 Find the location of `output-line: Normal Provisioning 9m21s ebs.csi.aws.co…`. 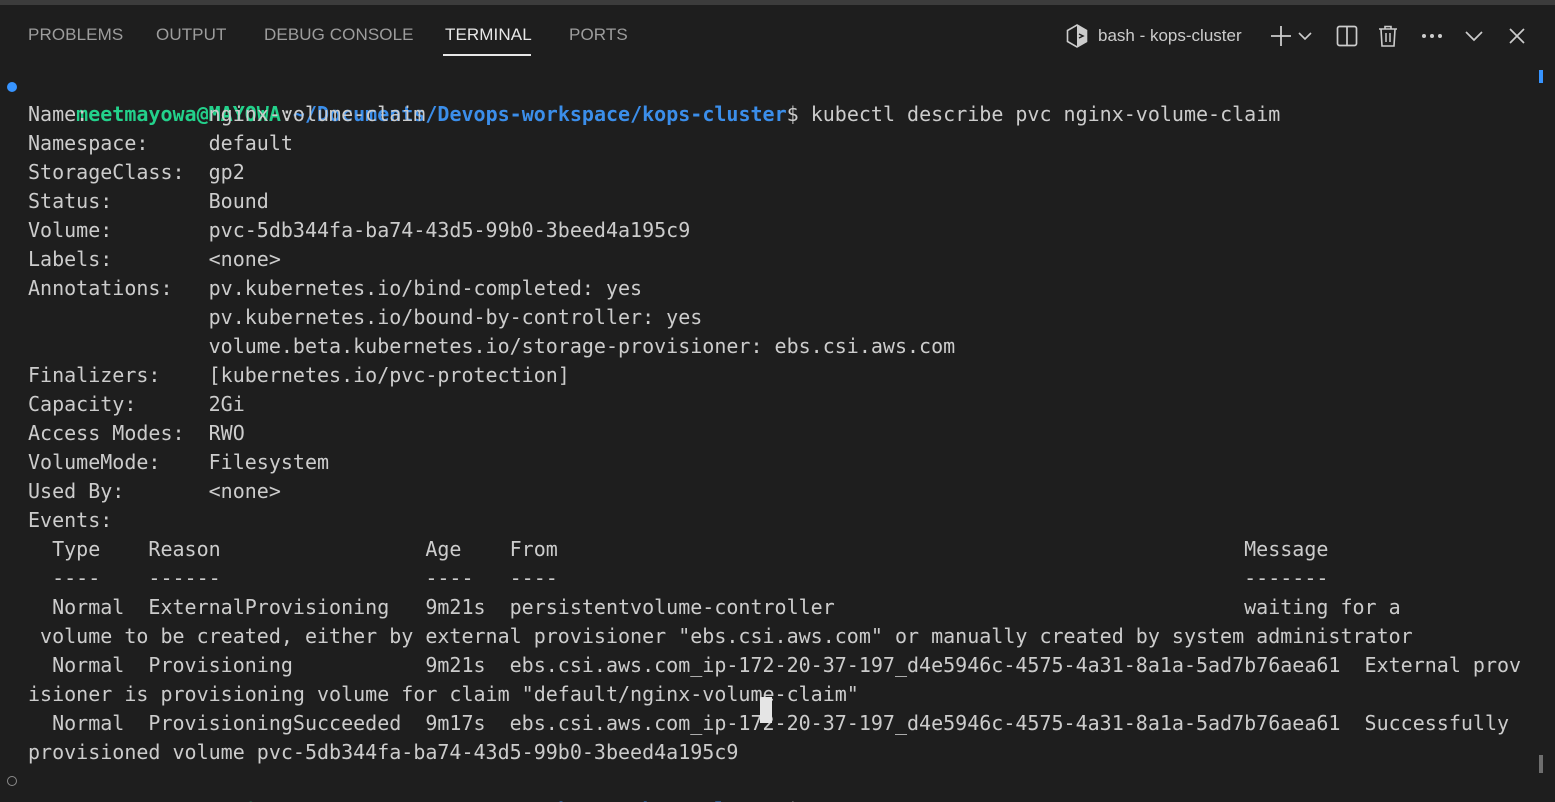

output-line: Normal Provisioning 9m21s ebs.csi.aws.co… is located at coordinates (775, 665).